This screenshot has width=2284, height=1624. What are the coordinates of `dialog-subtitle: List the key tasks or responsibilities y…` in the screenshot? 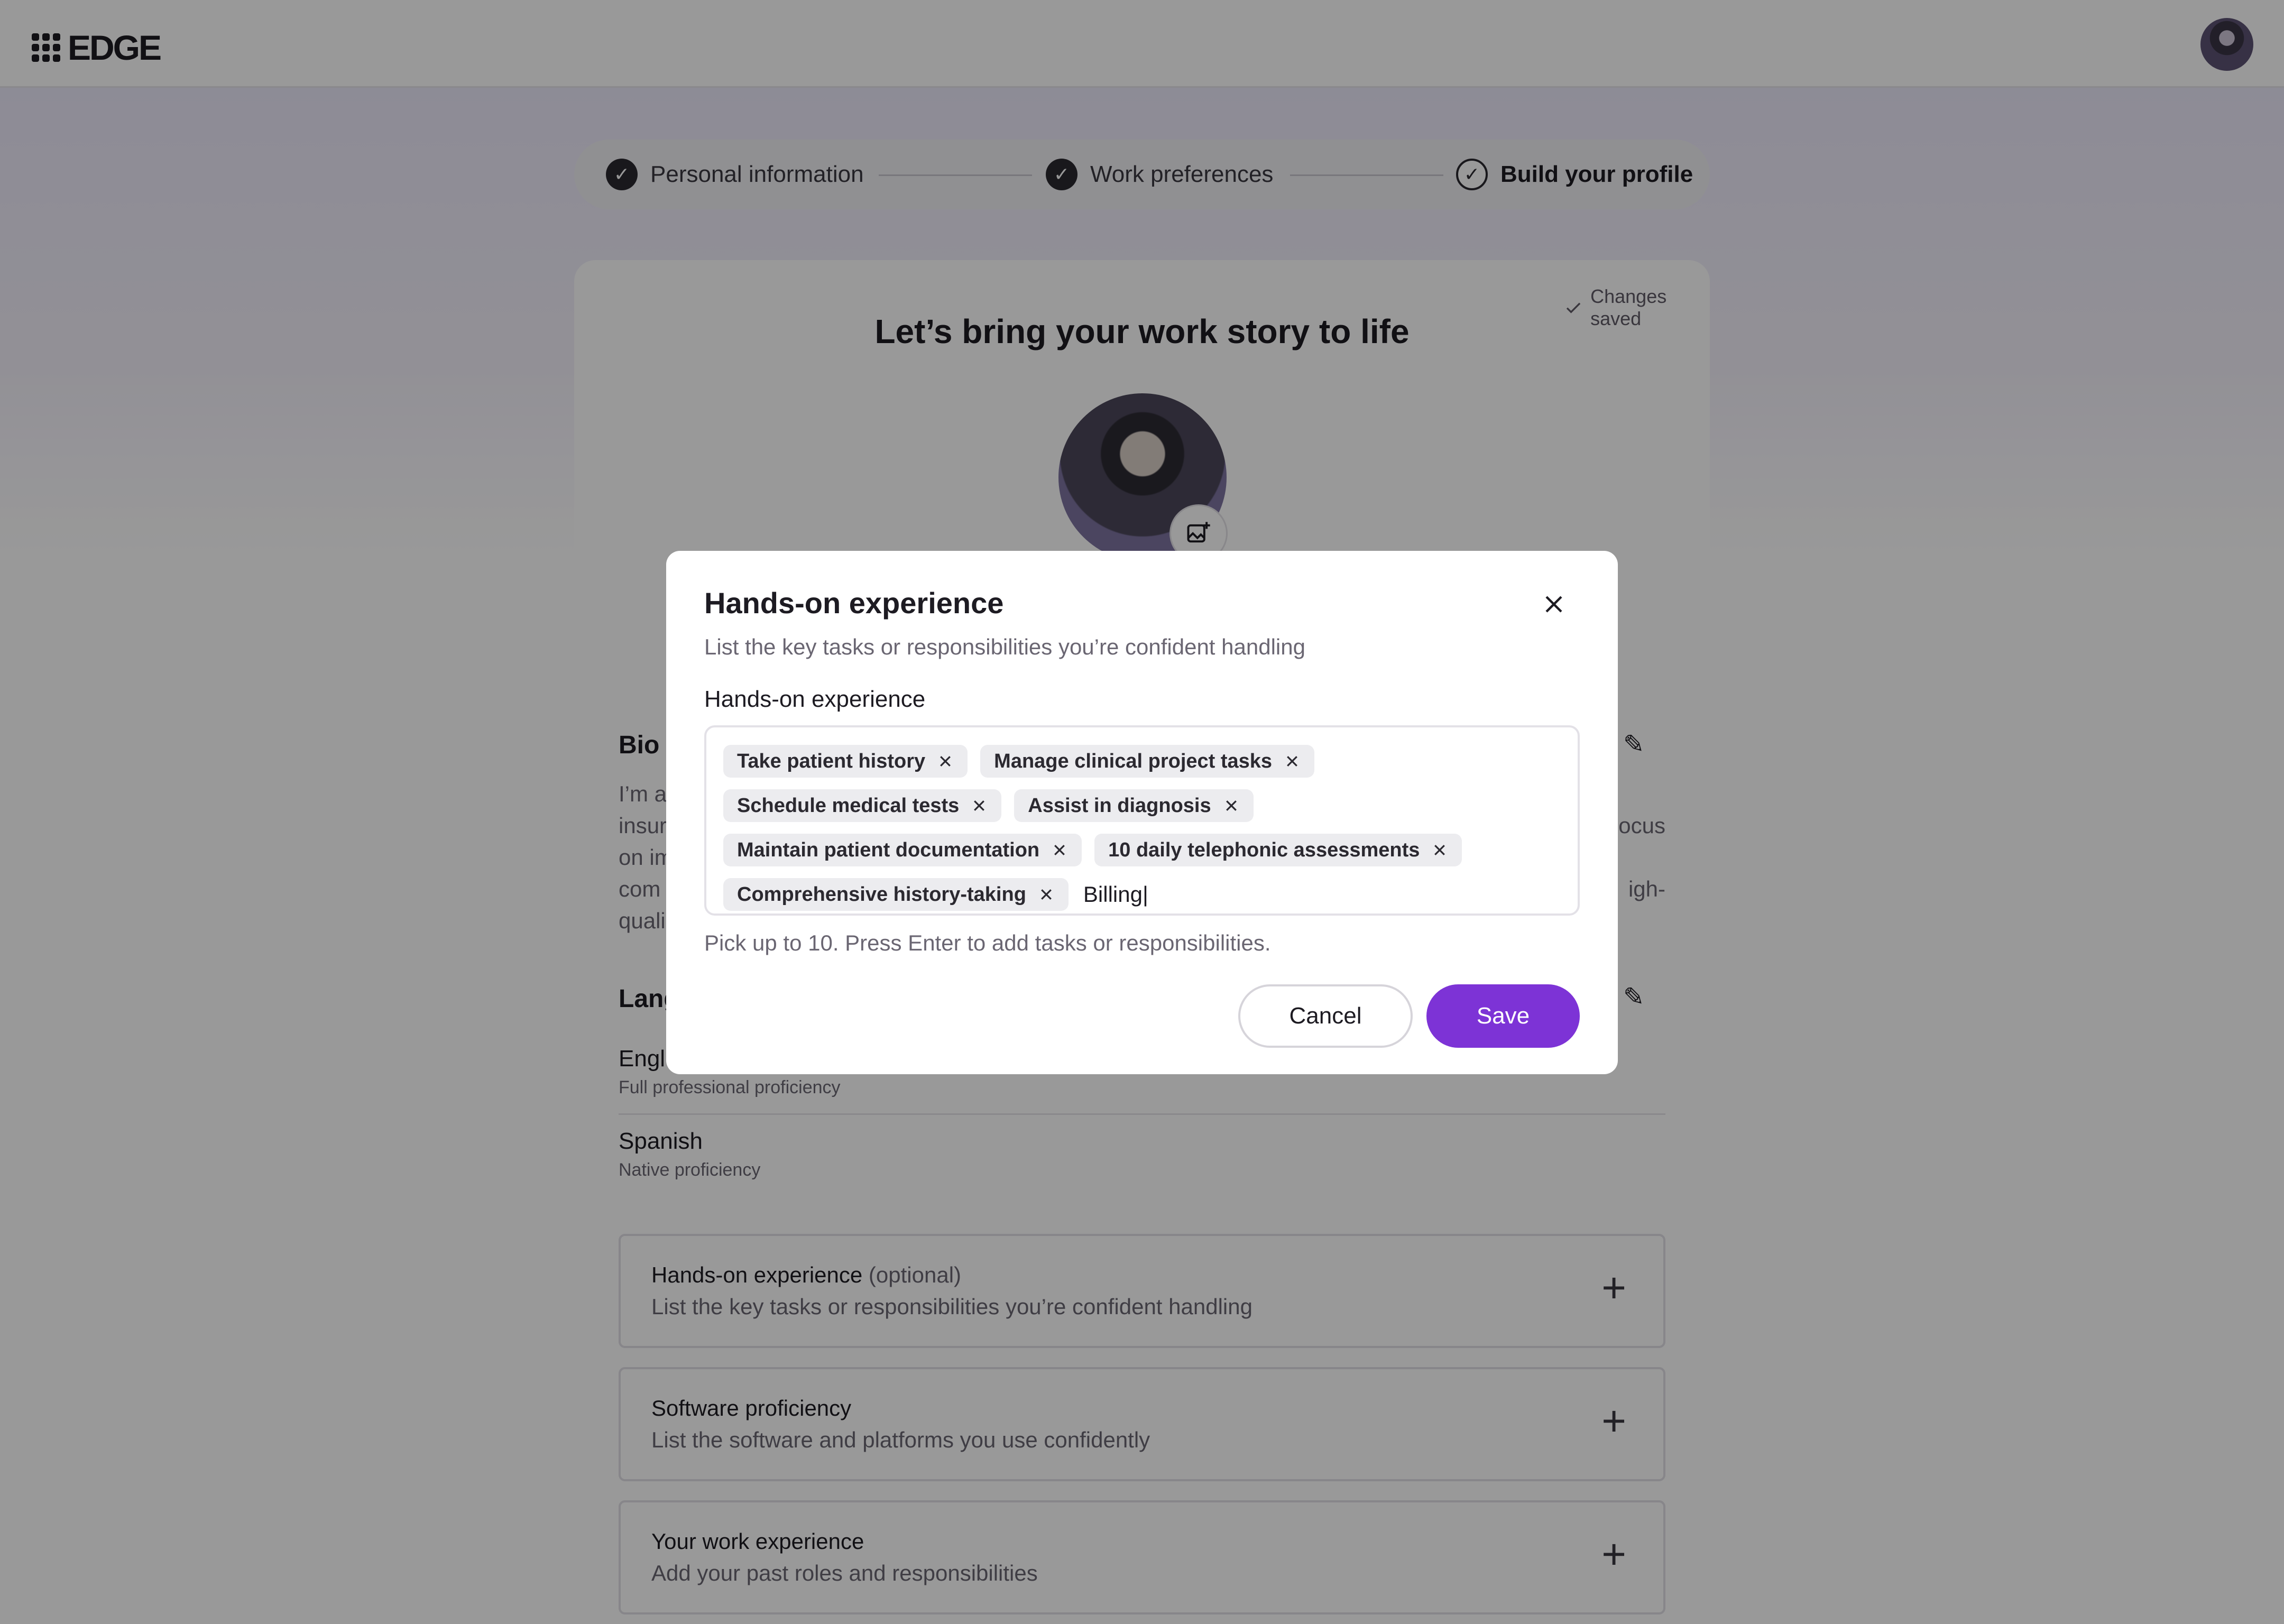 It's located at (1004, 646).